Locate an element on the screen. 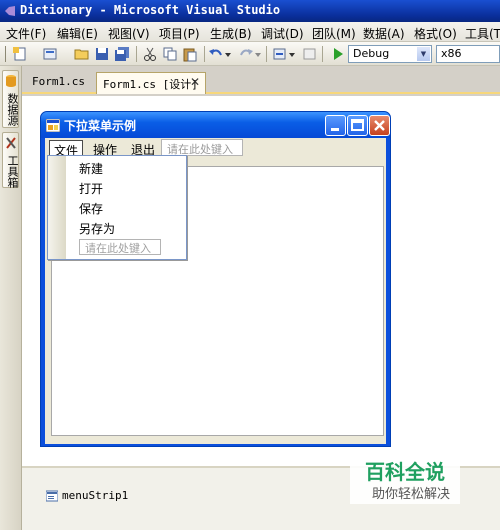 The width and height of the screenshot is (500, 530). toolbar-grip is located at coordinates (5, 54).